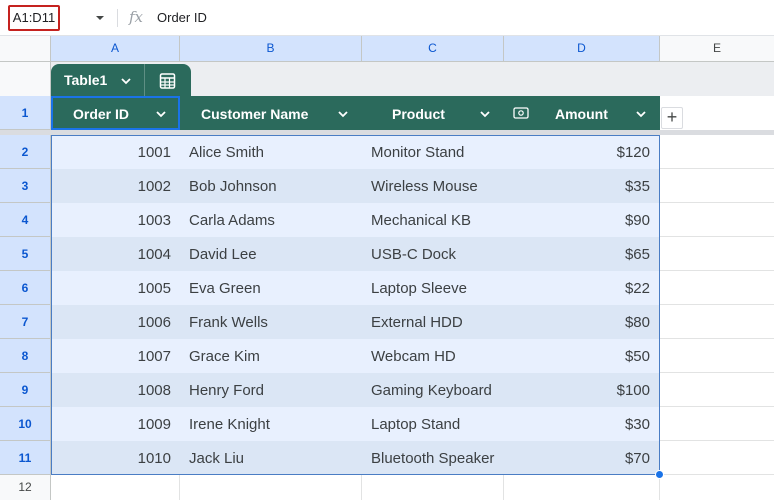 The height and width of the screenshot is (500, 774). What do you see at coordinates (154, 356) in the screenshot?
I see `order-id-cell: 1007` at bounding box center [154, 356].